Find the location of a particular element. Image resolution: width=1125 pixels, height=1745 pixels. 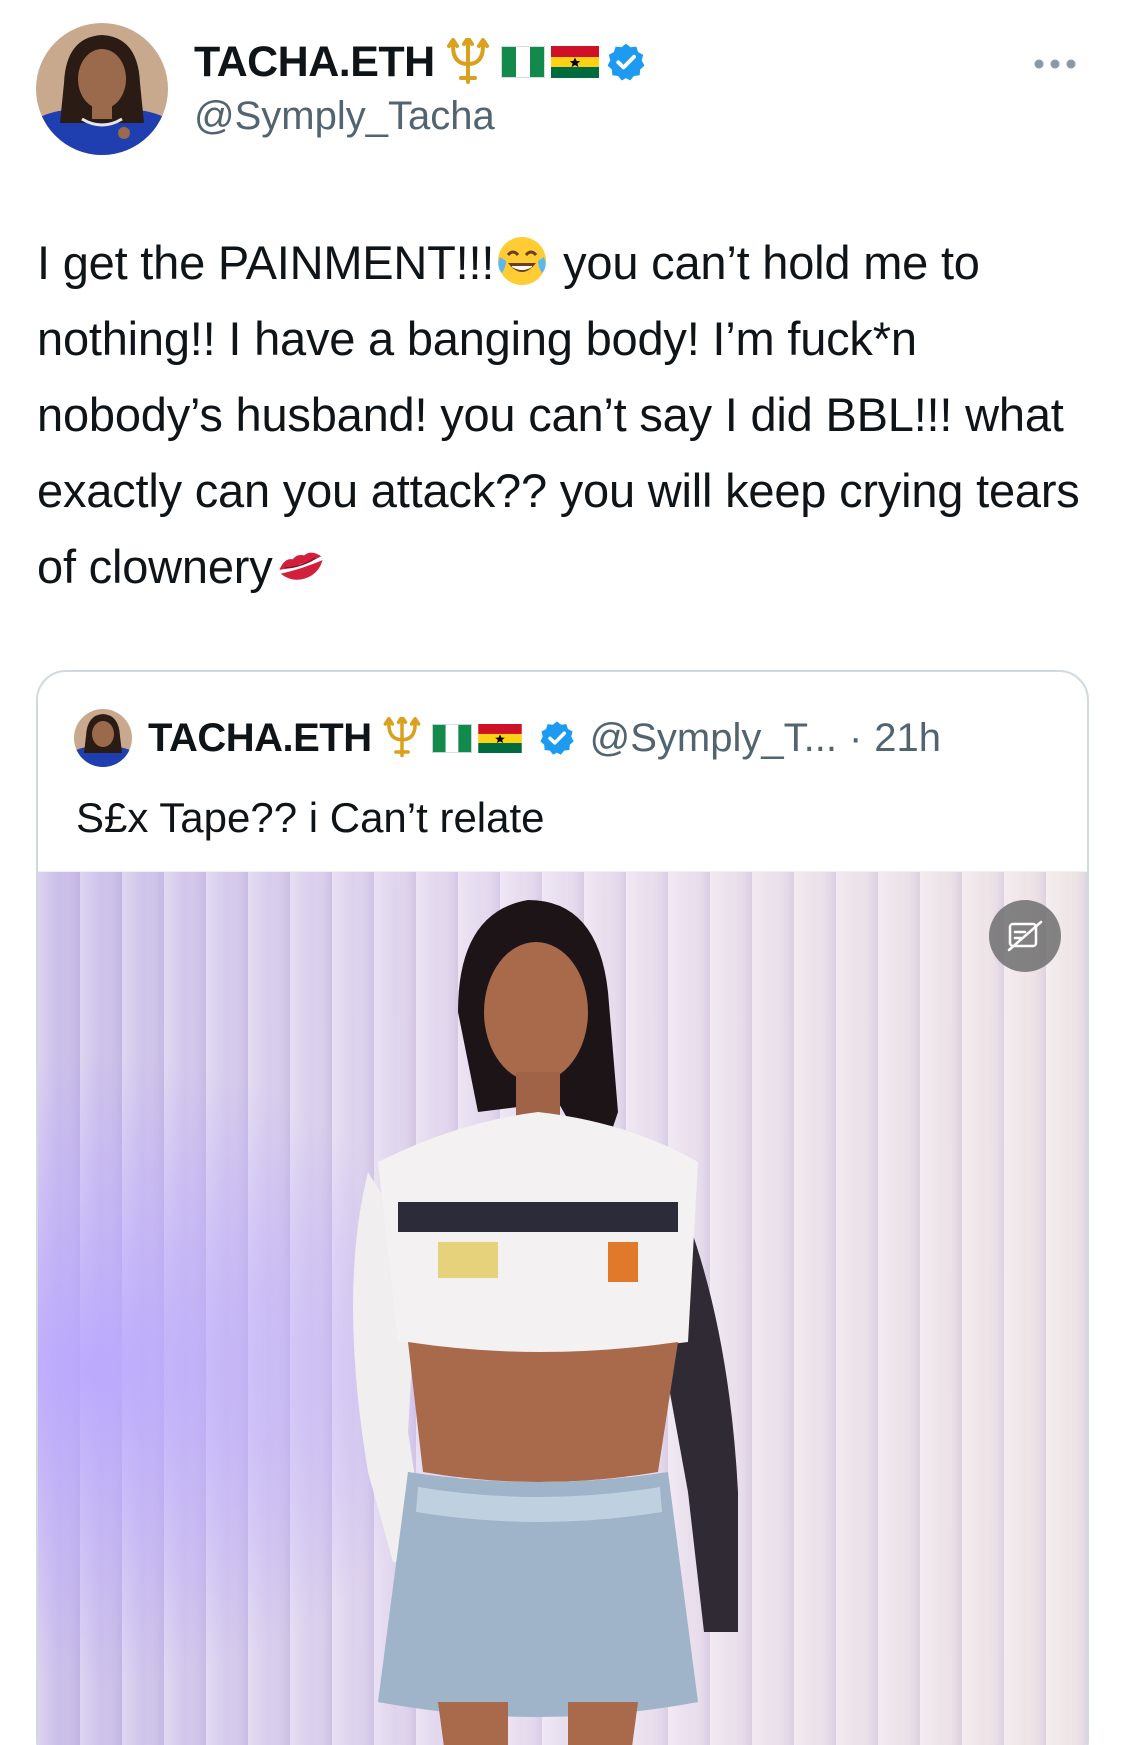

kiss-mark-icon is located at coordinates (301, 565).